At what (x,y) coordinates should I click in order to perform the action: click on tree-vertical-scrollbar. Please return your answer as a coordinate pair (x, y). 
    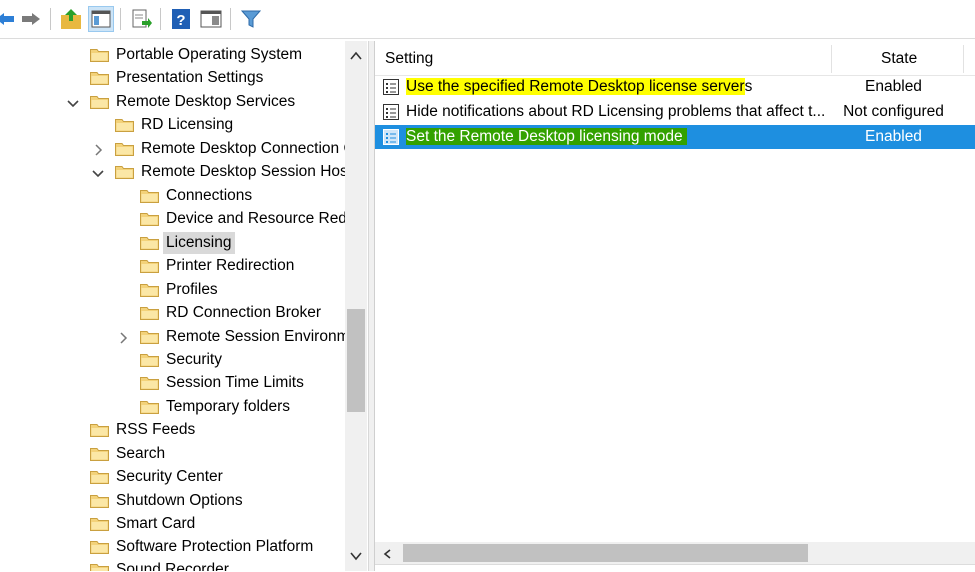
    Looking at the image, I should click on (356, 306).